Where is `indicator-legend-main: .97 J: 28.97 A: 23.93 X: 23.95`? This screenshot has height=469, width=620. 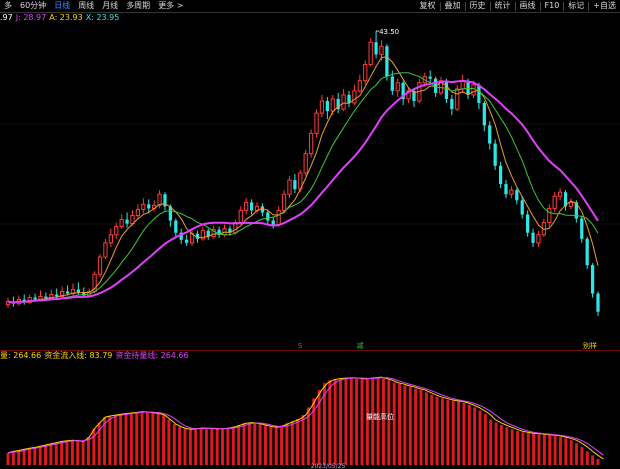
indicator-legend-main: .97 J: 28.97 A: 23.93 X: 23.95 is located at coordinates (61, 18).